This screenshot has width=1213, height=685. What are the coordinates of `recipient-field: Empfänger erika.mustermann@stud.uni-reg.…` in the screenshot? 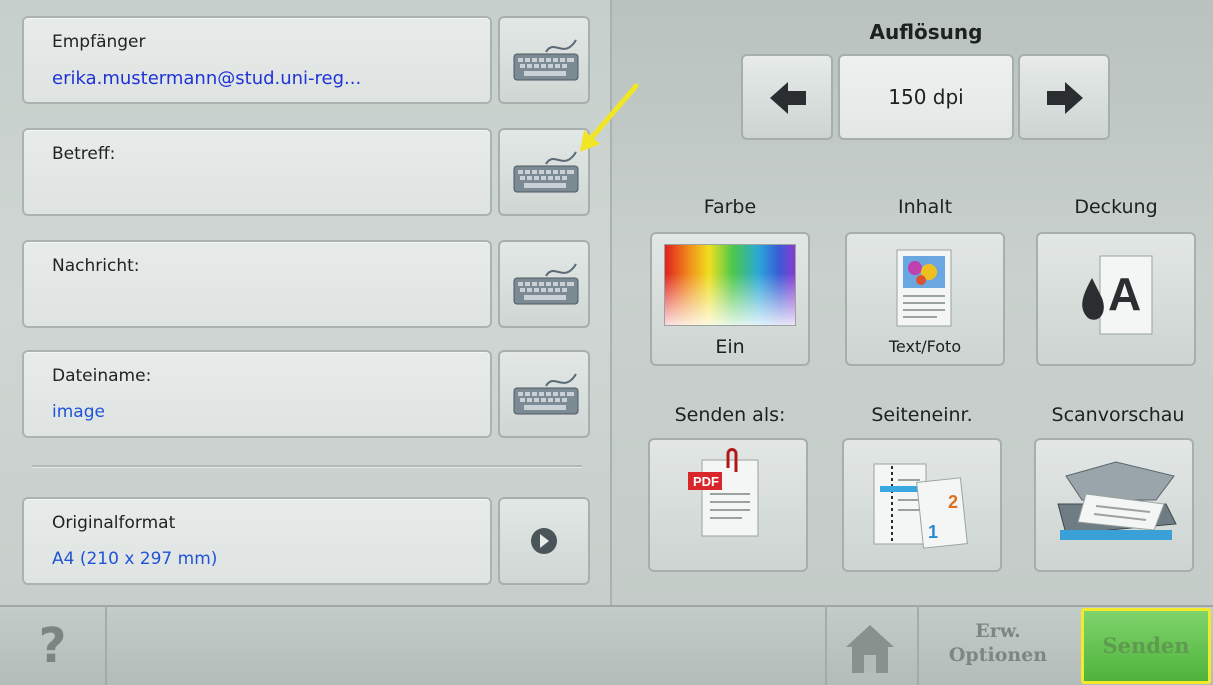 It's located at (257, 60).